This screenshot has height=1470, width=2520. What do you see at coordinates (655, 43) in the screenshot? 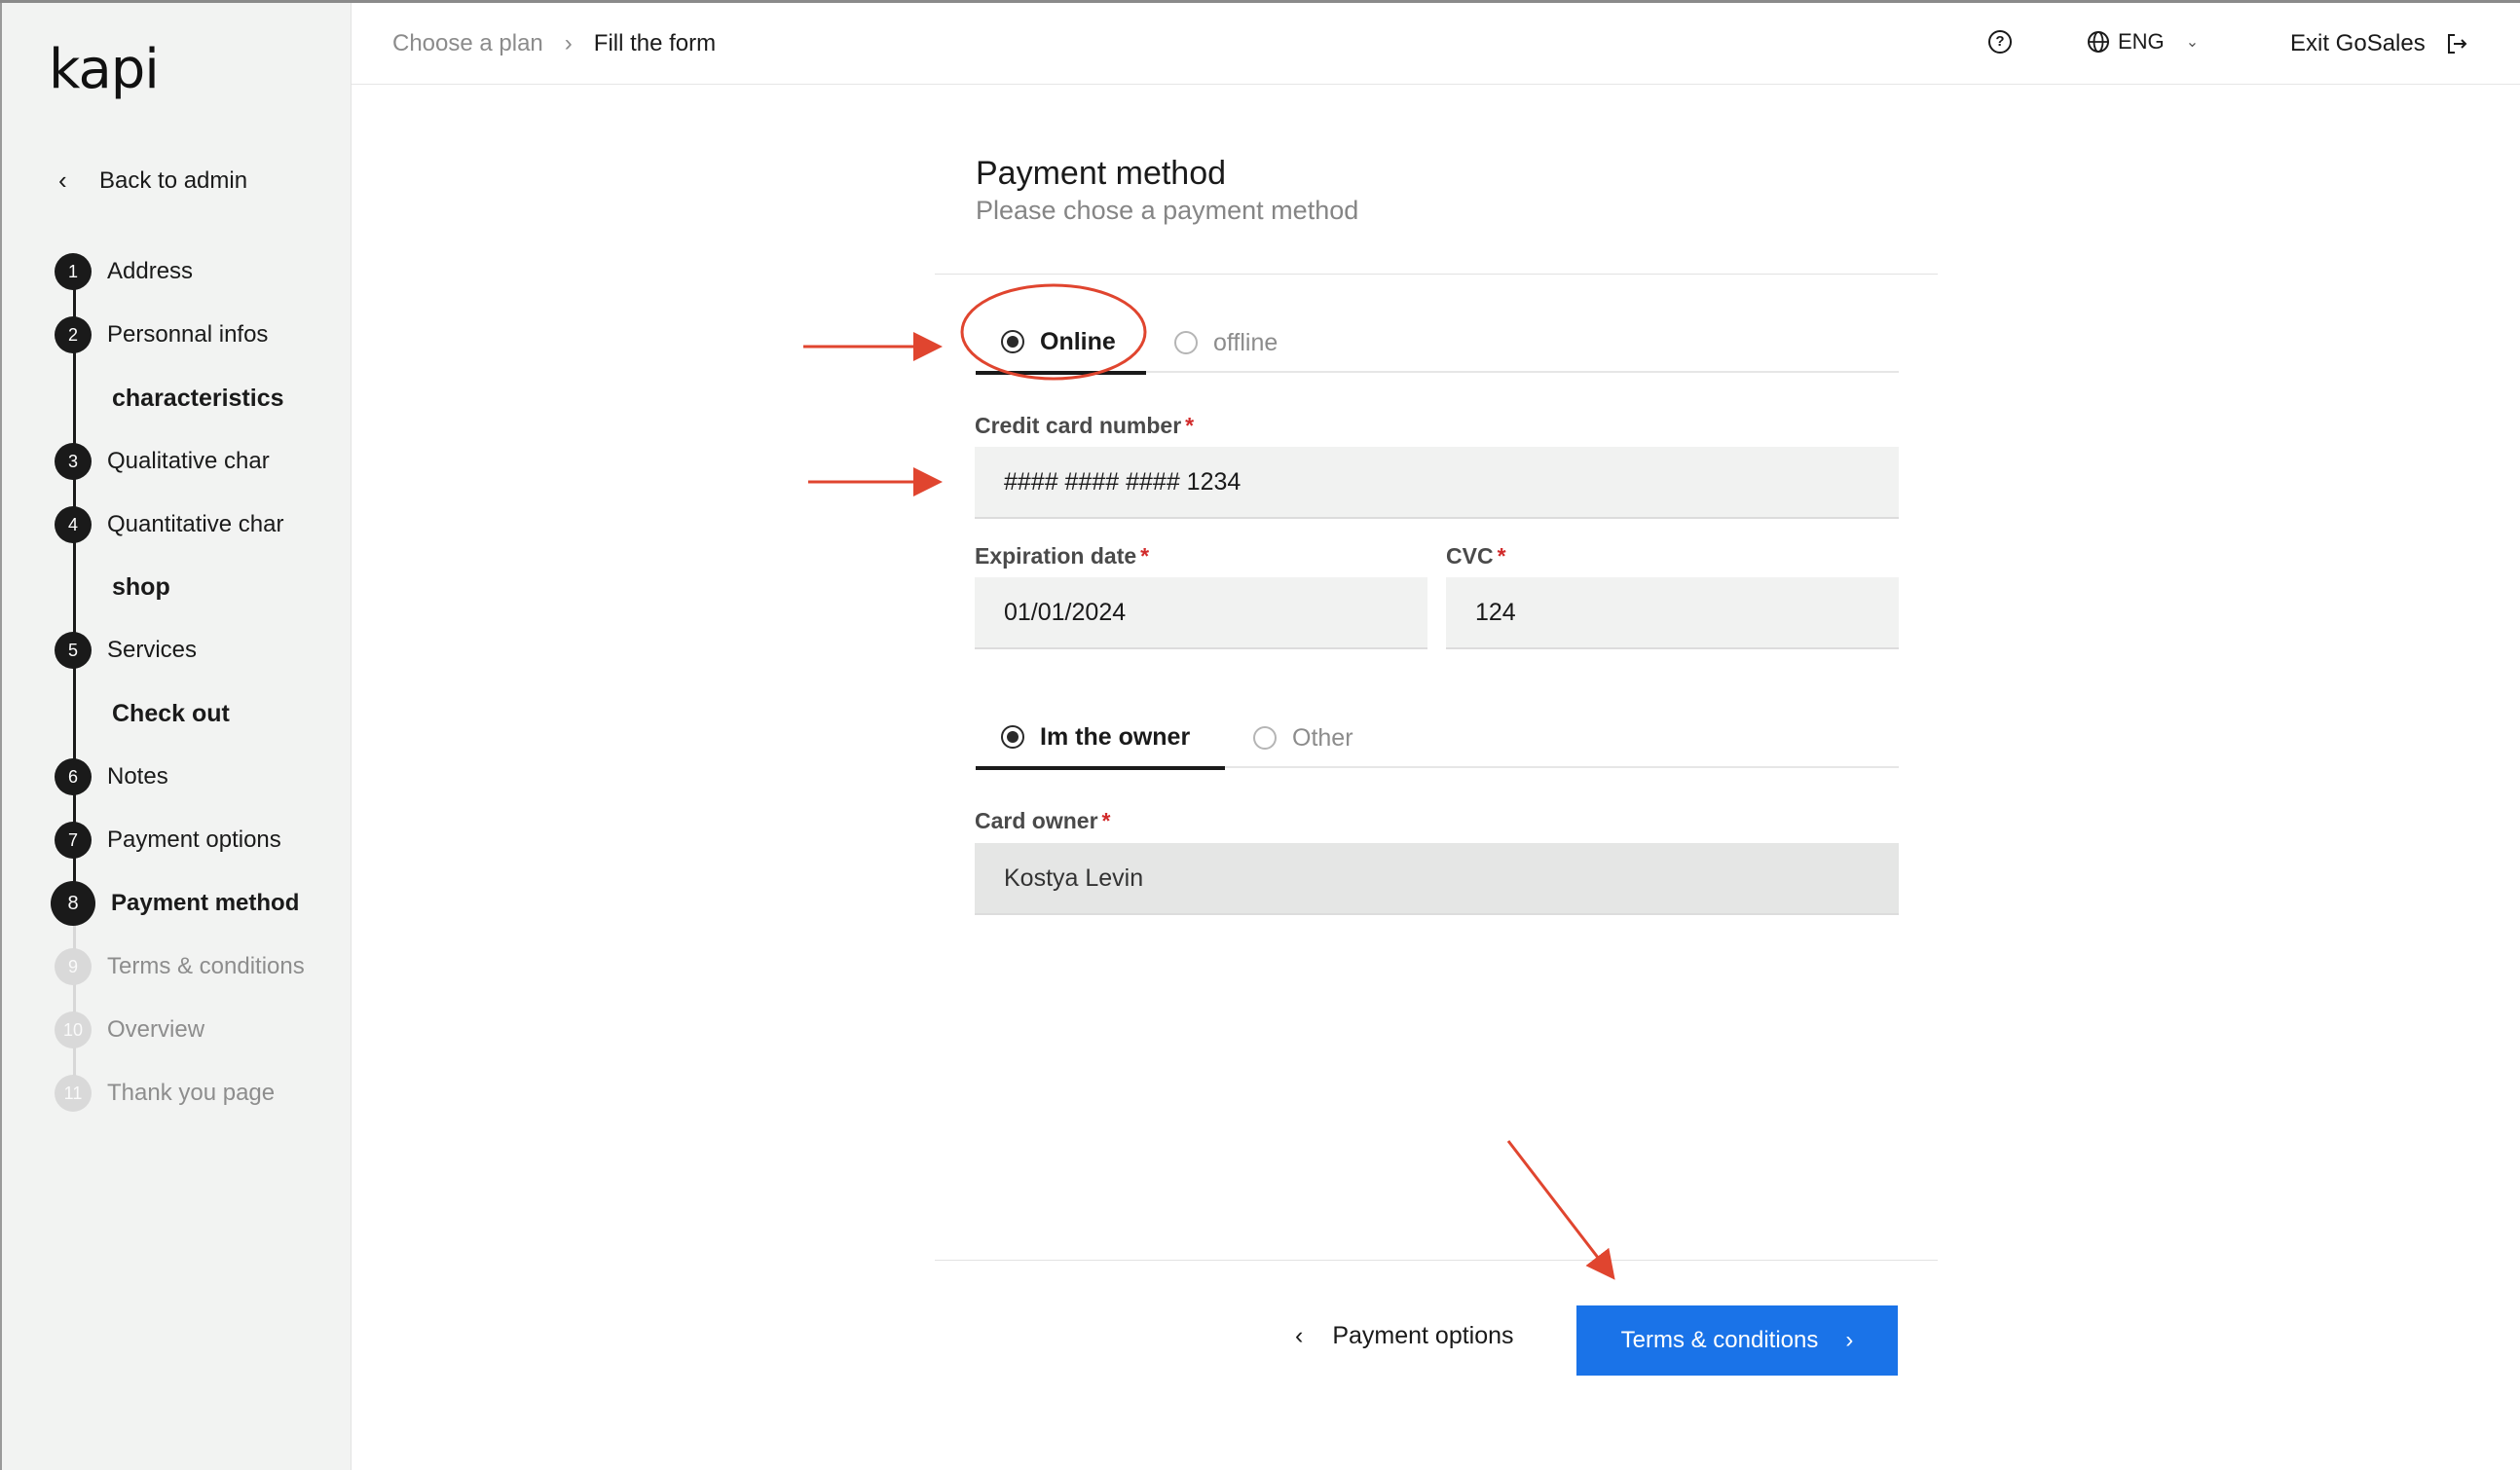
I see `breadcrumb-fill-form: Fill the form` at bounding box center [655, 43].